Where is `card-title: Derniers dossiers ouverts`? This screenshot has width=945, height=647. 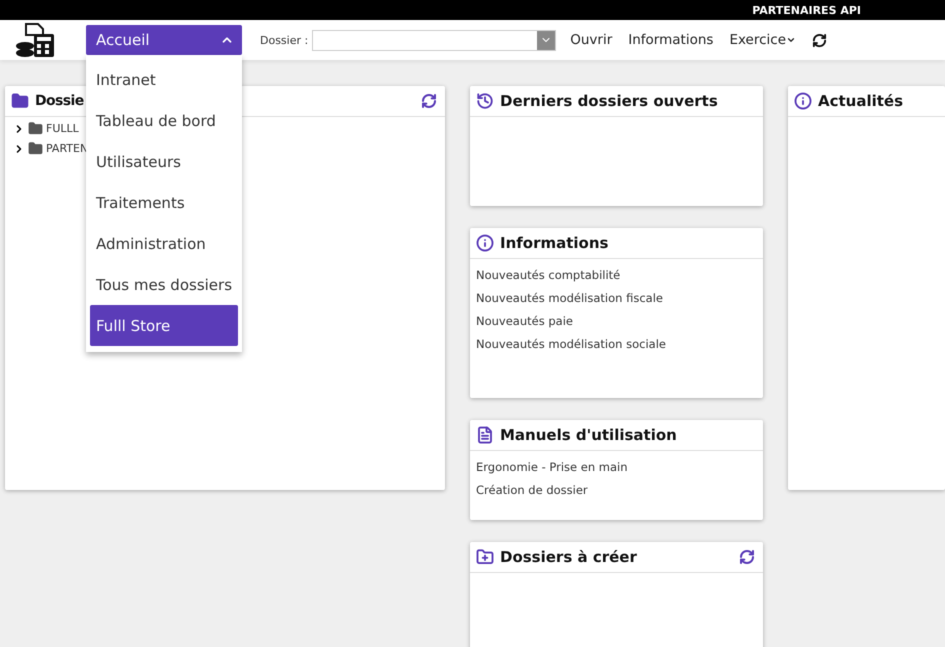 card-title: Derniers dossiers ouverts is located at coordinates (609, 101).